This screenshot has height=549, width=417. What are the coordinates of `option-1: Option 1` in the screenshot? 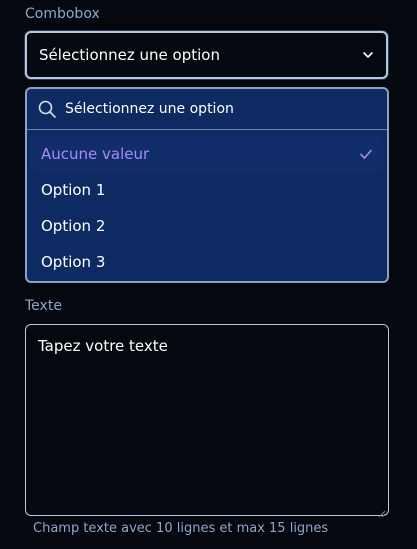 It's located at (207, 190).